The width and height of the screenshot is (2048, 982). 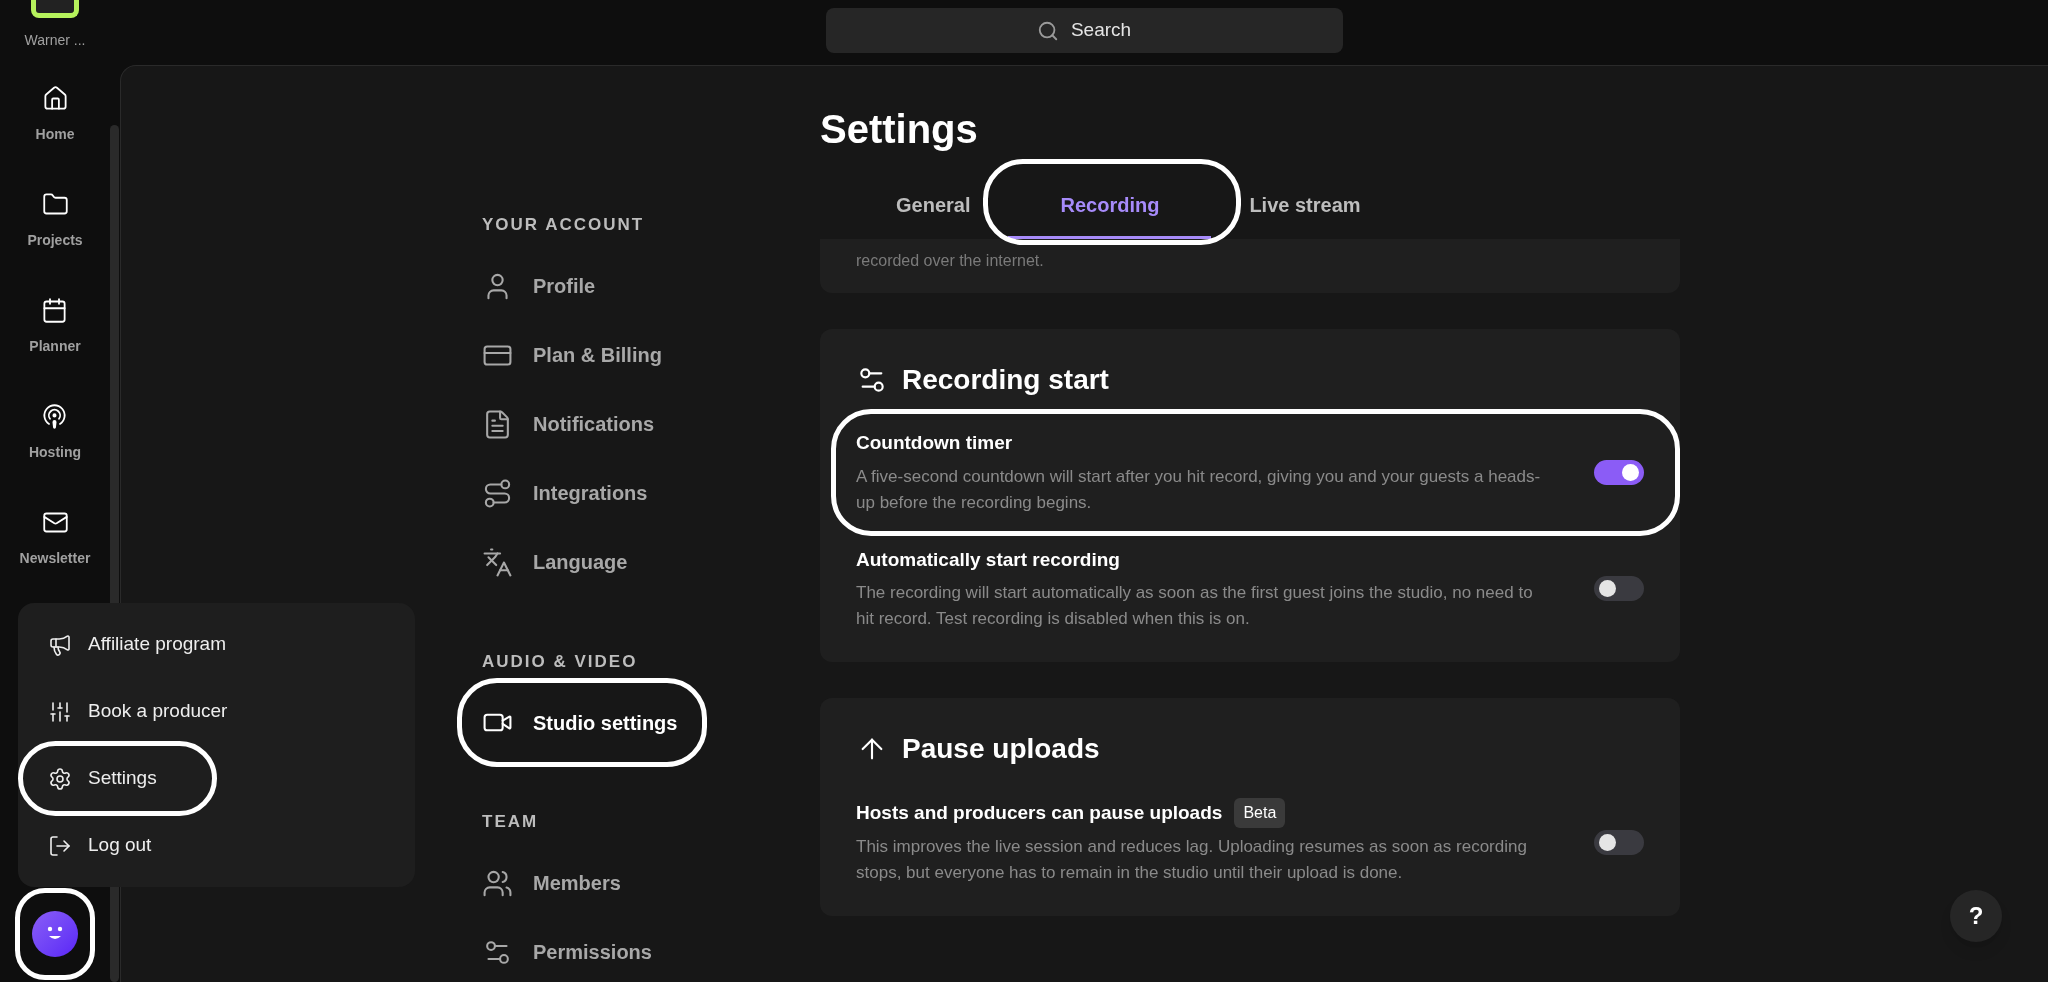 I want to click on settings-nav-item: Language, so click(x=555, y=562).